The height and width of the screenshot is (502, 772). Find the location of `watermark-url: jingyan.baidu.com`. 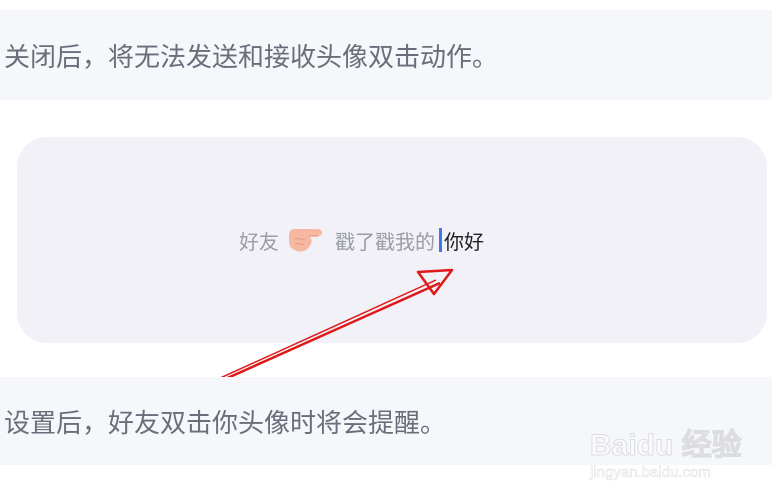

watermark-url: jingyan.baidu.com is located at coordinates (650, 473).